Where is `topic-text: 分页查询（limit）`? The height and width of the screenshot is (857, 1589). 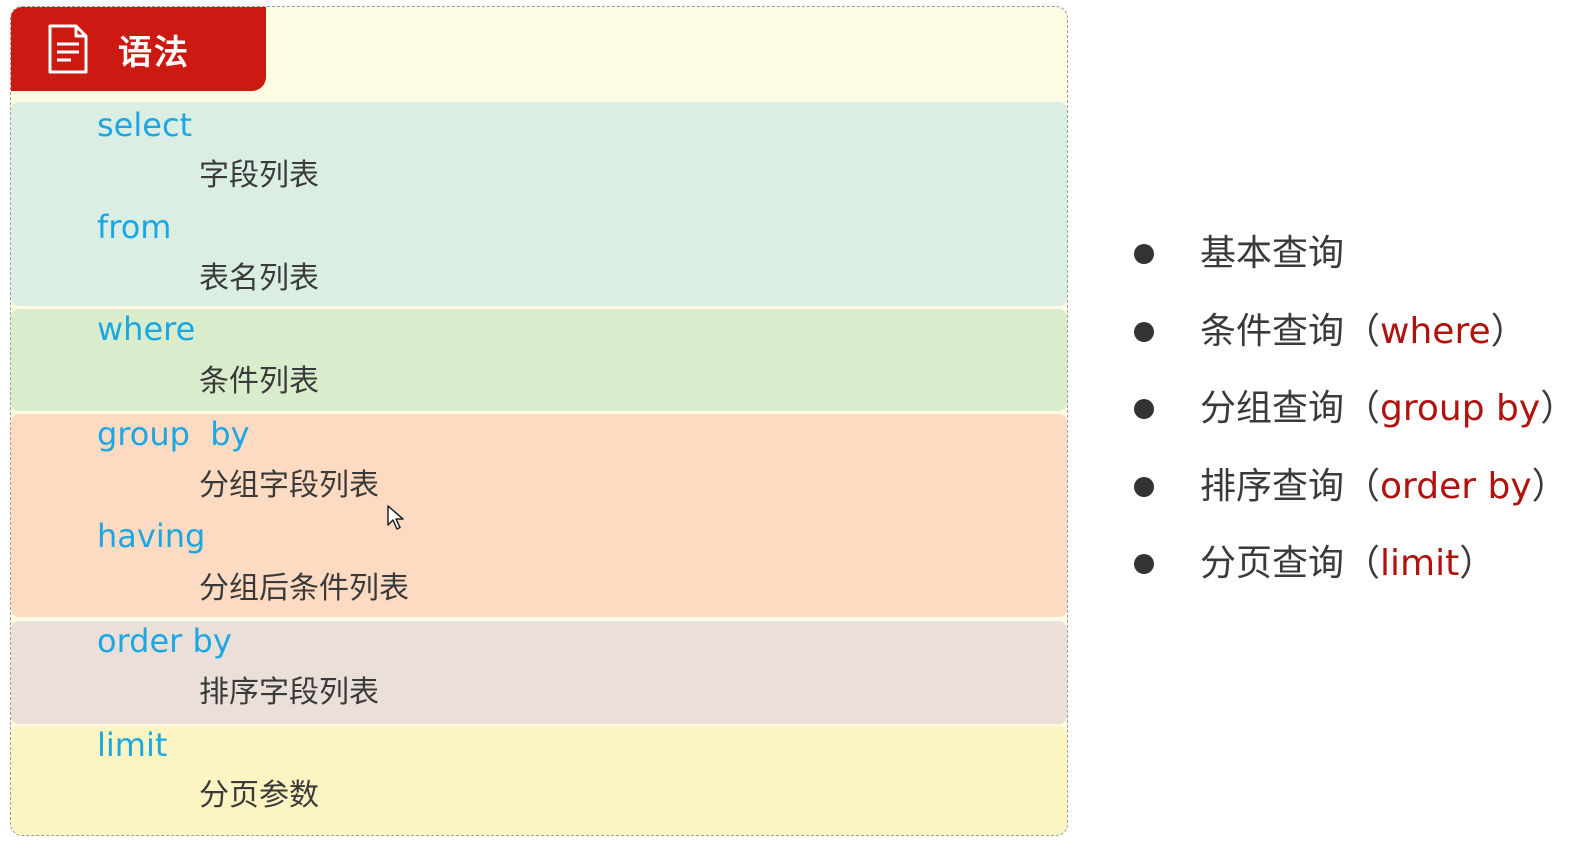 topic-text: 分页查询（limit） is located at coordinates (1347, 564).